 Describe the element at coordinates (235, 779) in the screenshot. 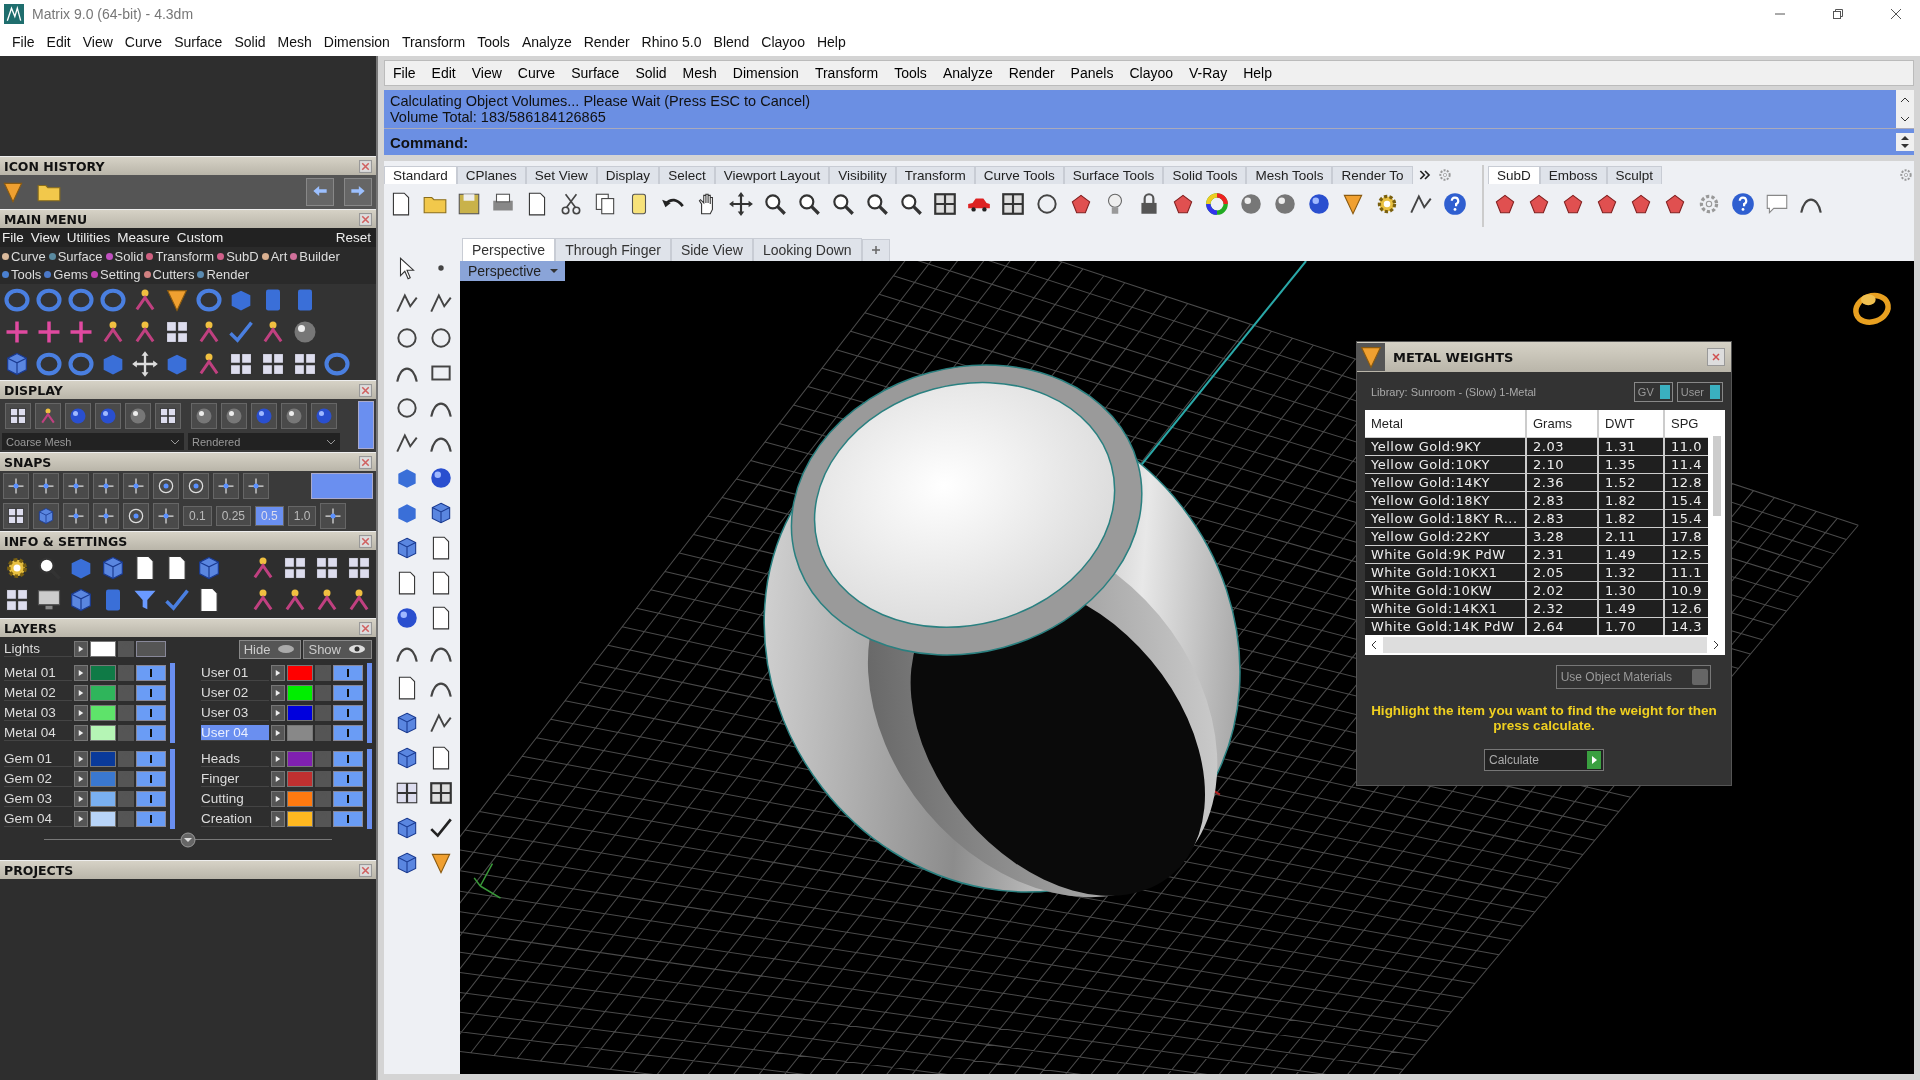

I see `layer-name: Finger` at that location.